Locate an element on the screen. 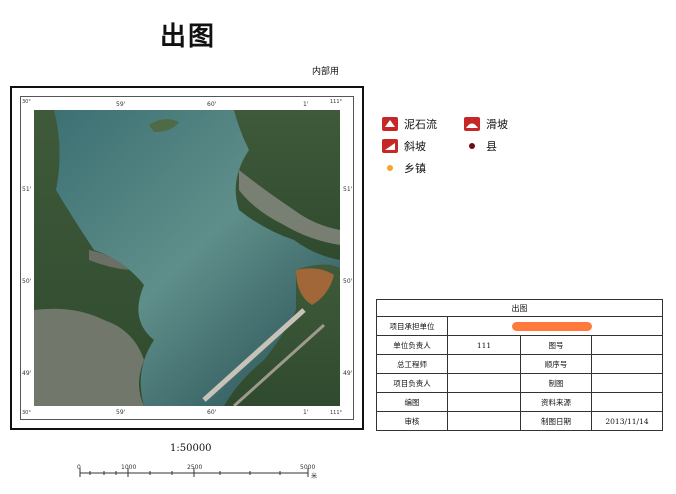  bottom-tick-label: 60' is located at coordinates (212, 412).